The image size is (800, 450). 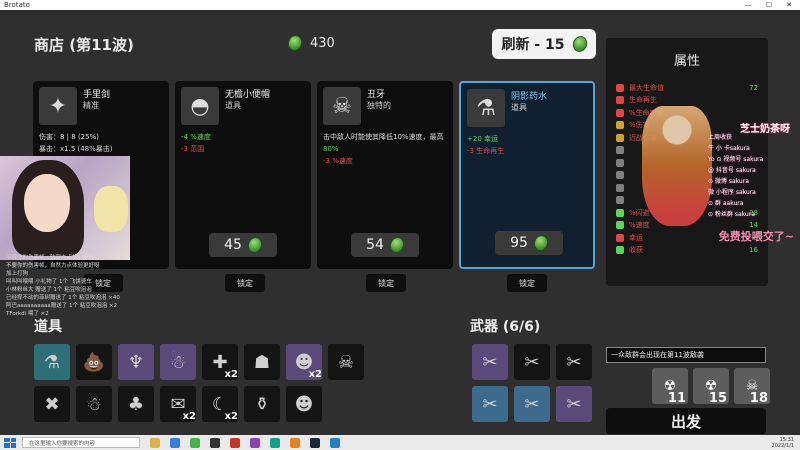 I want to click on shop-card: ☠ 丑牙 独特的 击中敌人时能使其降低10%速度，最高 80% -3 %速度 54, so click(x=385, y=175).